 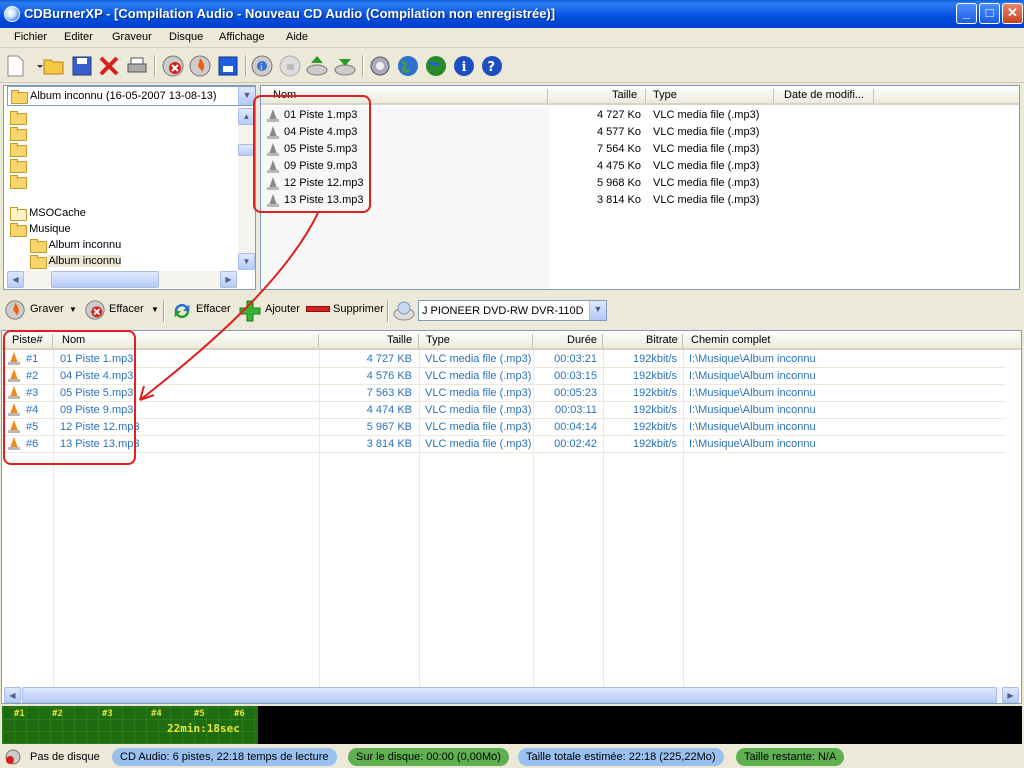 I want to click on folder-combo: Album inconnu (16-05-2007 13-08-13) ▼, so click(x=131, y=96).